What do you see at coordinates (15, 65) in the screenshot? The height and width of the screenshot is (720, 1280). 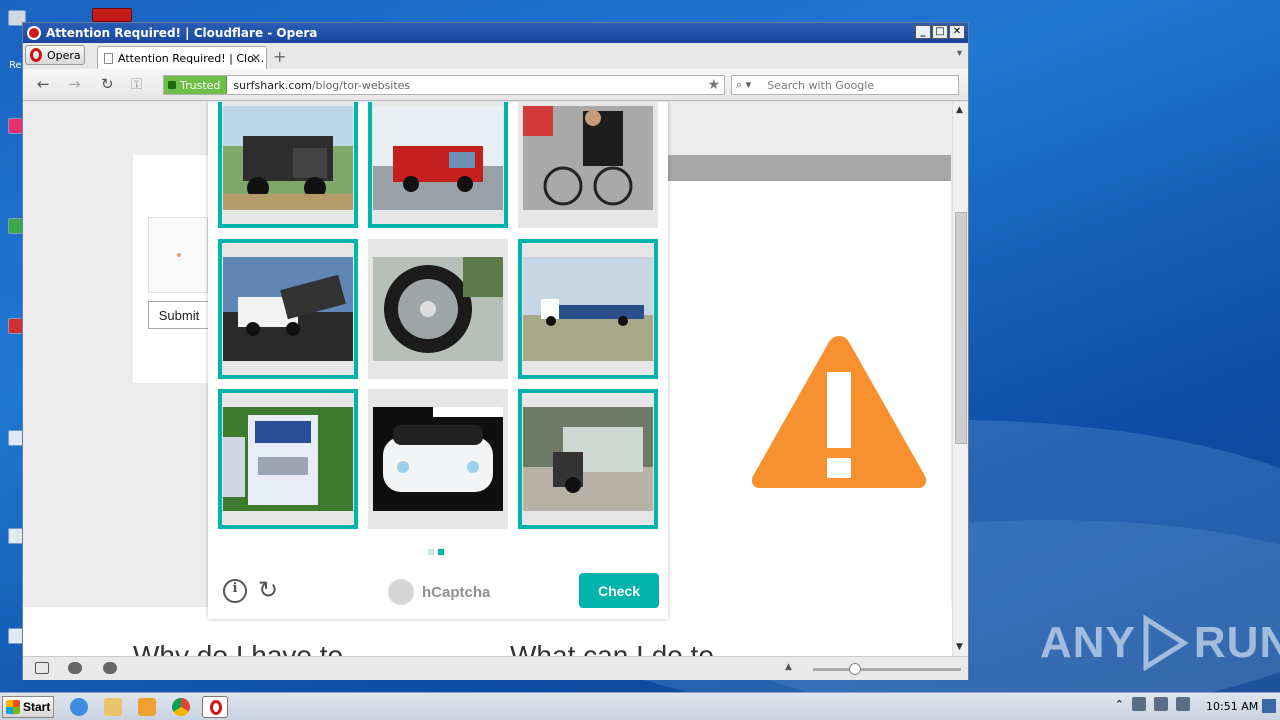 I see `desktop-label-fragment: Re` at bounding box center [15, 65].